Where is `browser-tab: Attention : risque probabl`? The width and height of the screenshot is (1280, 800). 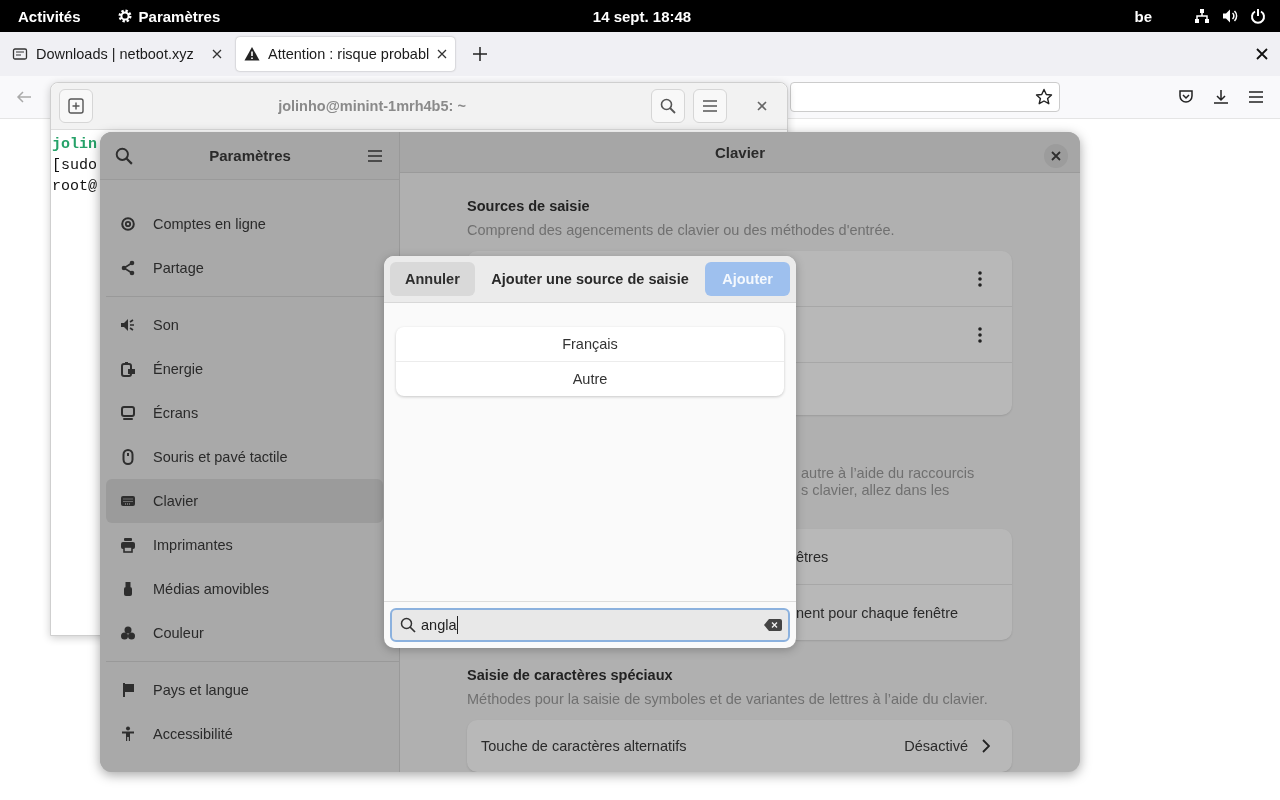
browser-tab: Attention : risque probabl is located at coordinates (346, 54).